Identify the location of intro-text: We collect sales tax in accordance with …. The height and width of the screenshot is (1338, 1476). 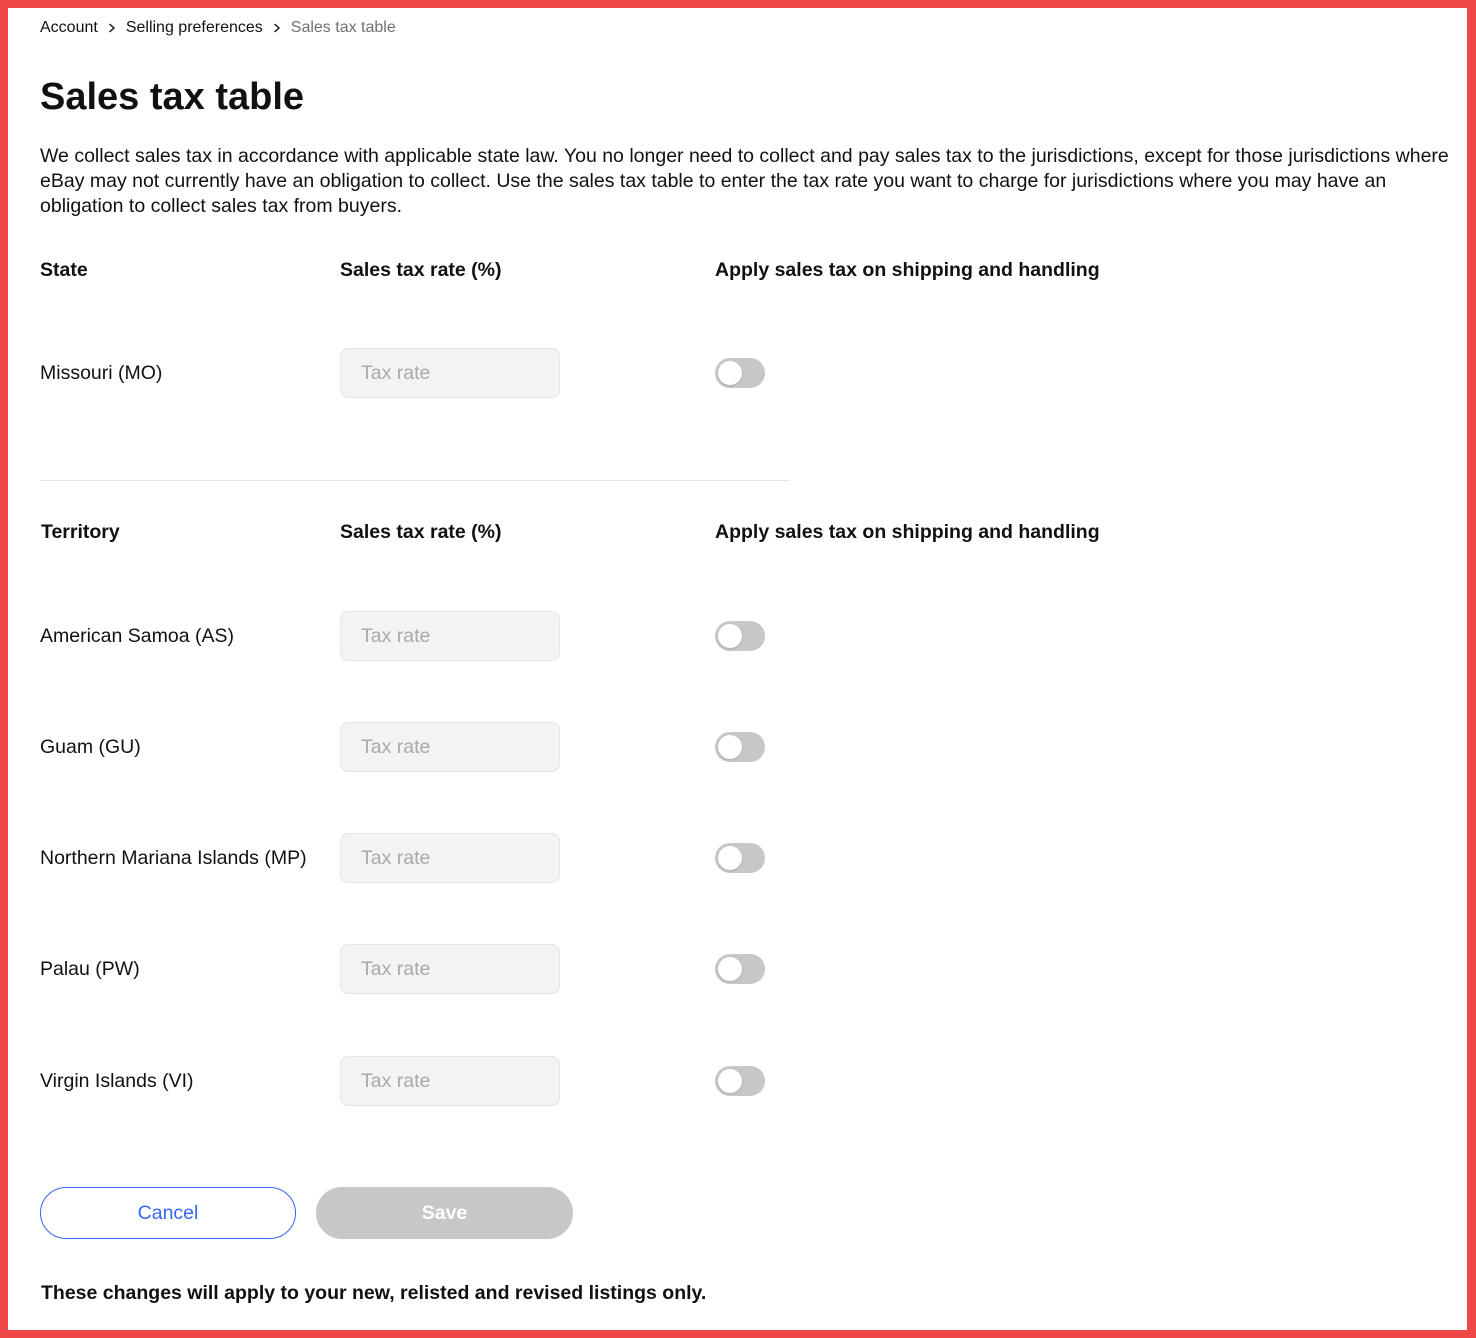
(744, 181).